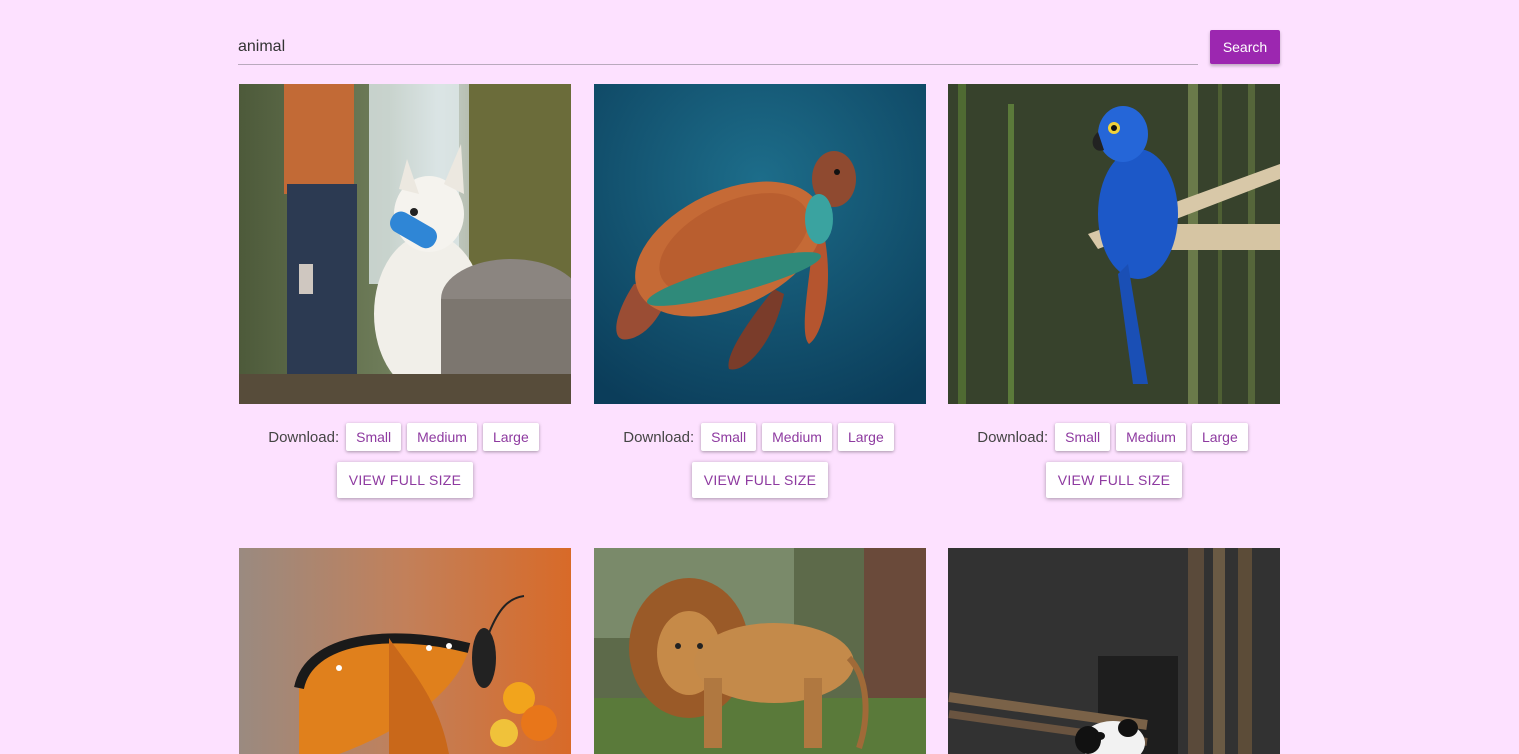  What do you see at coordinates (760, 244) in the screenshot?
I see `turtle-photo` at bounding box center [760, 244].